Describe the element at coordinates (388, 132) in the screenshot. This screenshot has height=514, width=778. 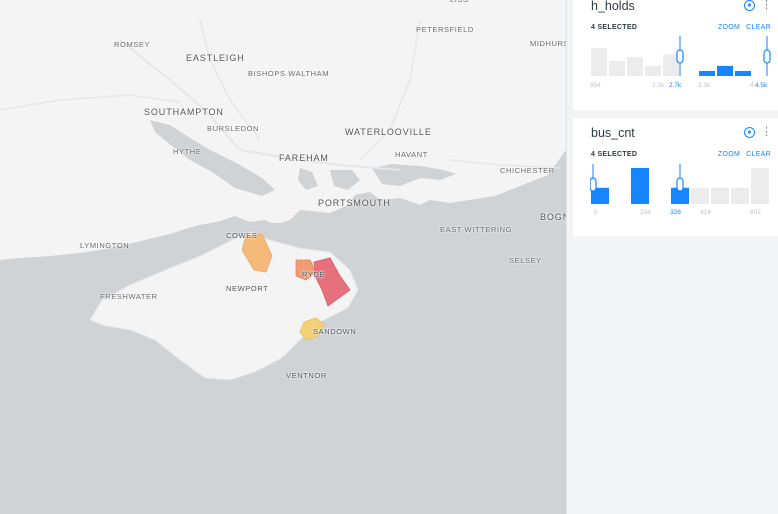
I see `place-label: WATERLOOVILLE` at that location.